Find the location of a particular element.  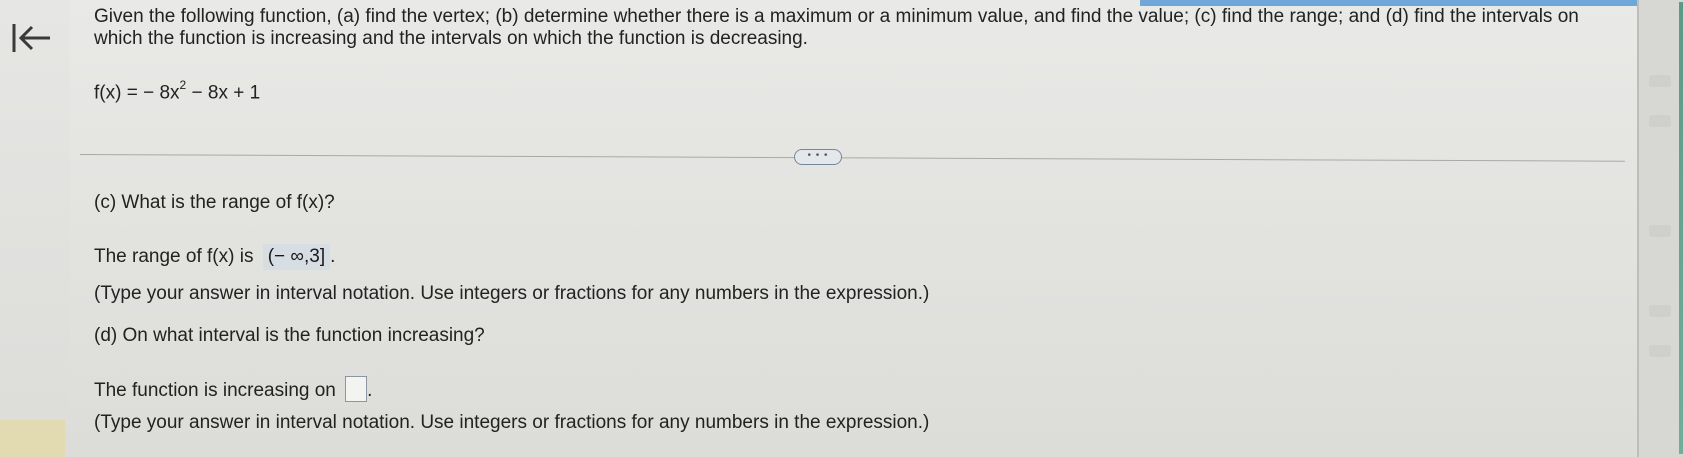

function-suffix: − 8x + 1 is located at coordinates (223, 93).